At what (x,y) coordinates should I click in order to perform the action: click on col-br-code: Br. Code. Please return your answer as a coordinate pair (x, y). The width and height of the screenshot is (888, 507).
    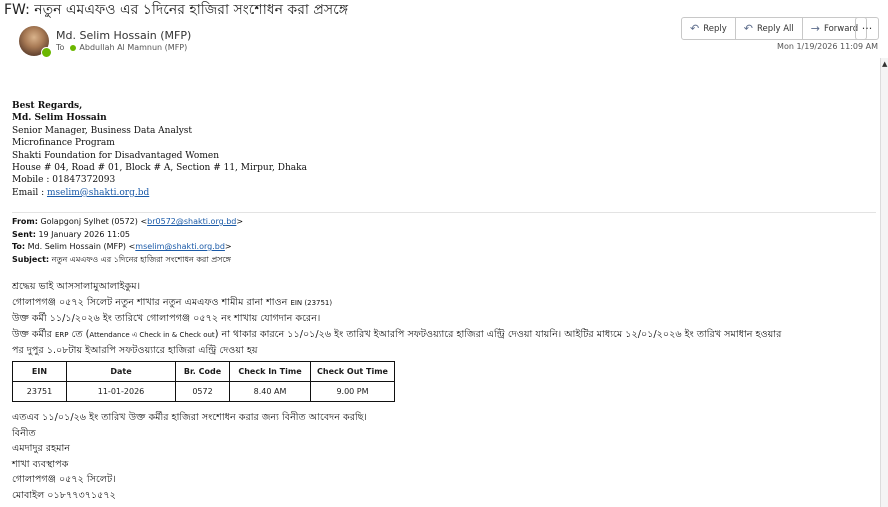
    Looking at the image, I should click on (202, 371).